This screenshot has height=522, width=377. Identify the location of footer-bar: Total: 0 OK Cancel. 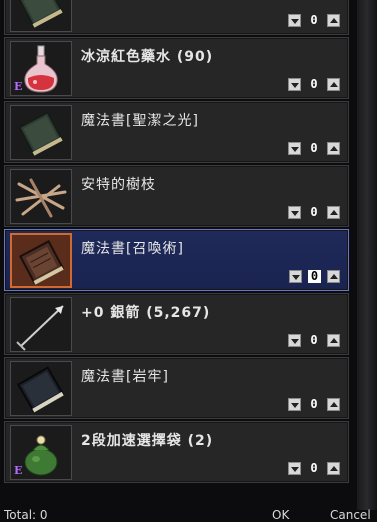
(188, 515).